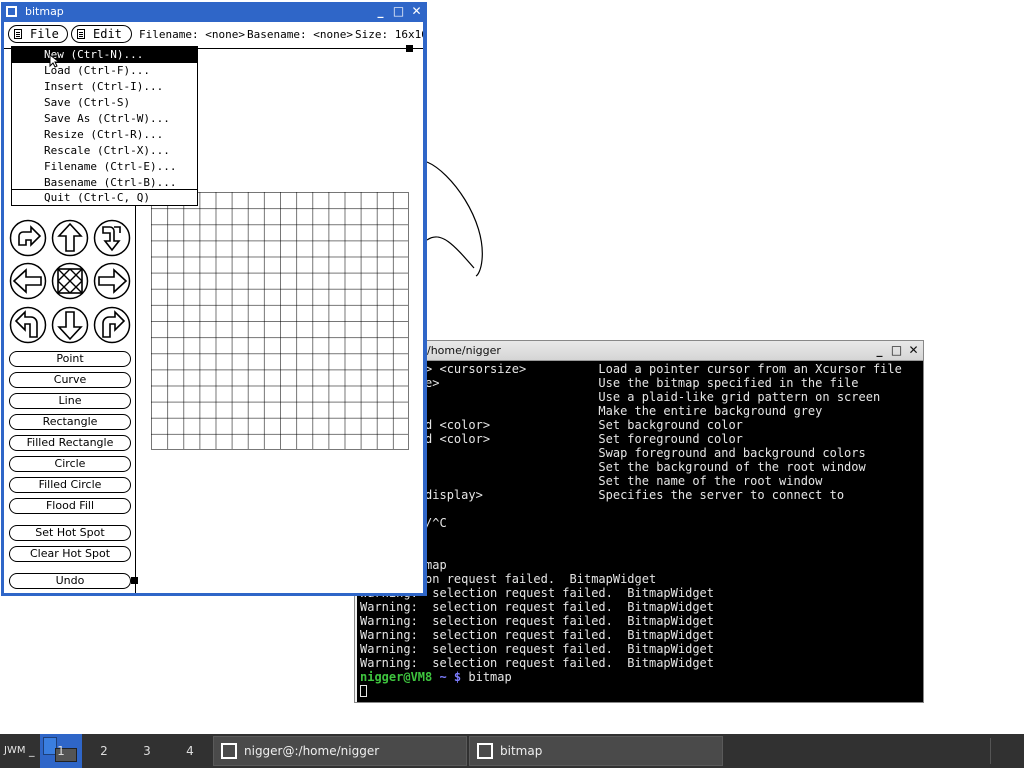 This screenshot has width=1024, height=768. What do you see at coordinates (28, 281) in the screenshot?
I see `left-arrow-icon` at bounding box center [28, 281].